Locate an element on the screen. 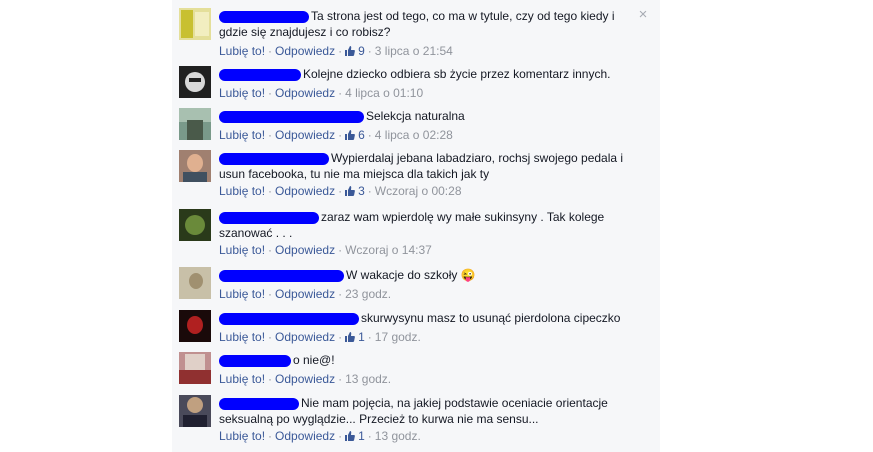 This screenshot has width=873, height=452. timestamp: 17 godz. is located at coordinates (398, 337).